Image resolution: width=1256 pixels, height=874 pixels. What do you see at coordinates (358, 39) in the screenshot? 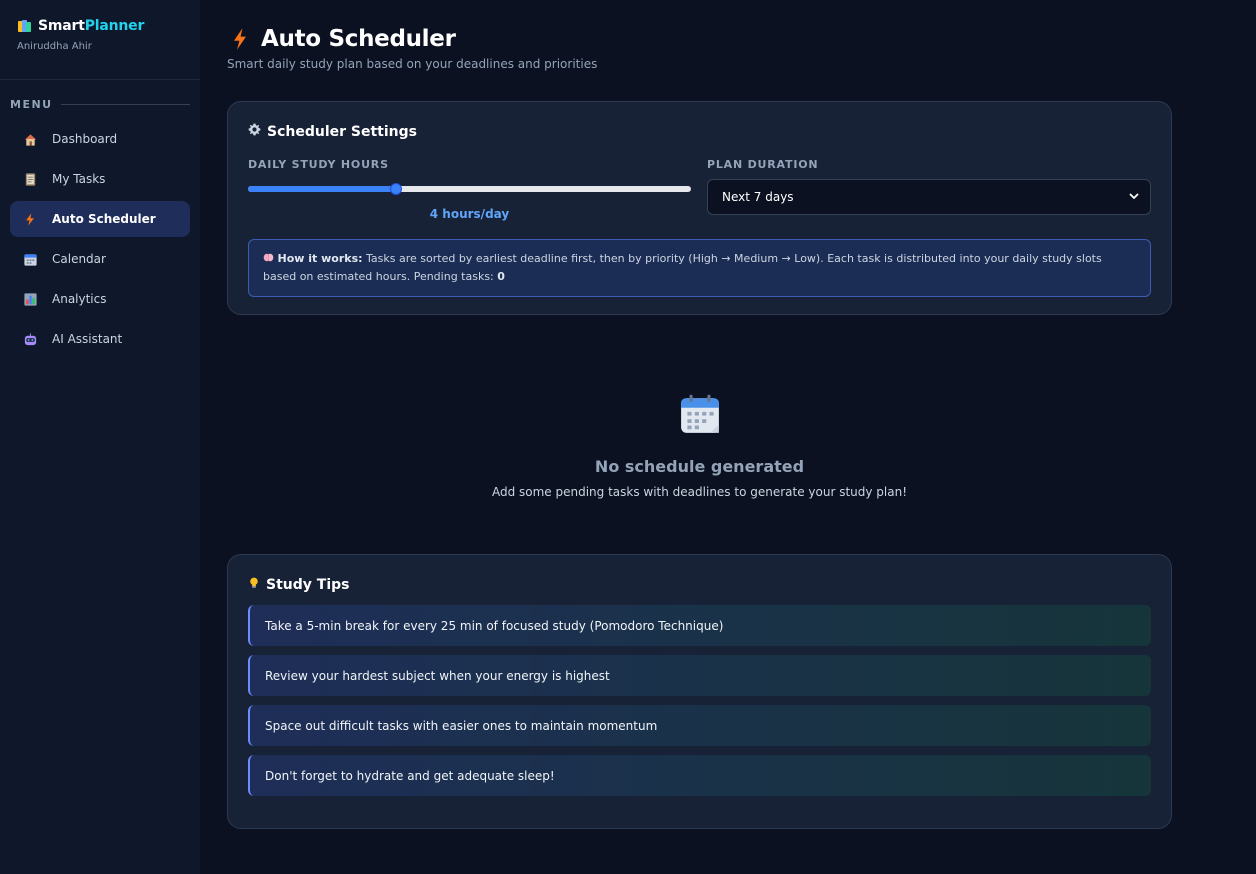
I see `page-title: Auto Scheduler` at bounding box center [358, 39].